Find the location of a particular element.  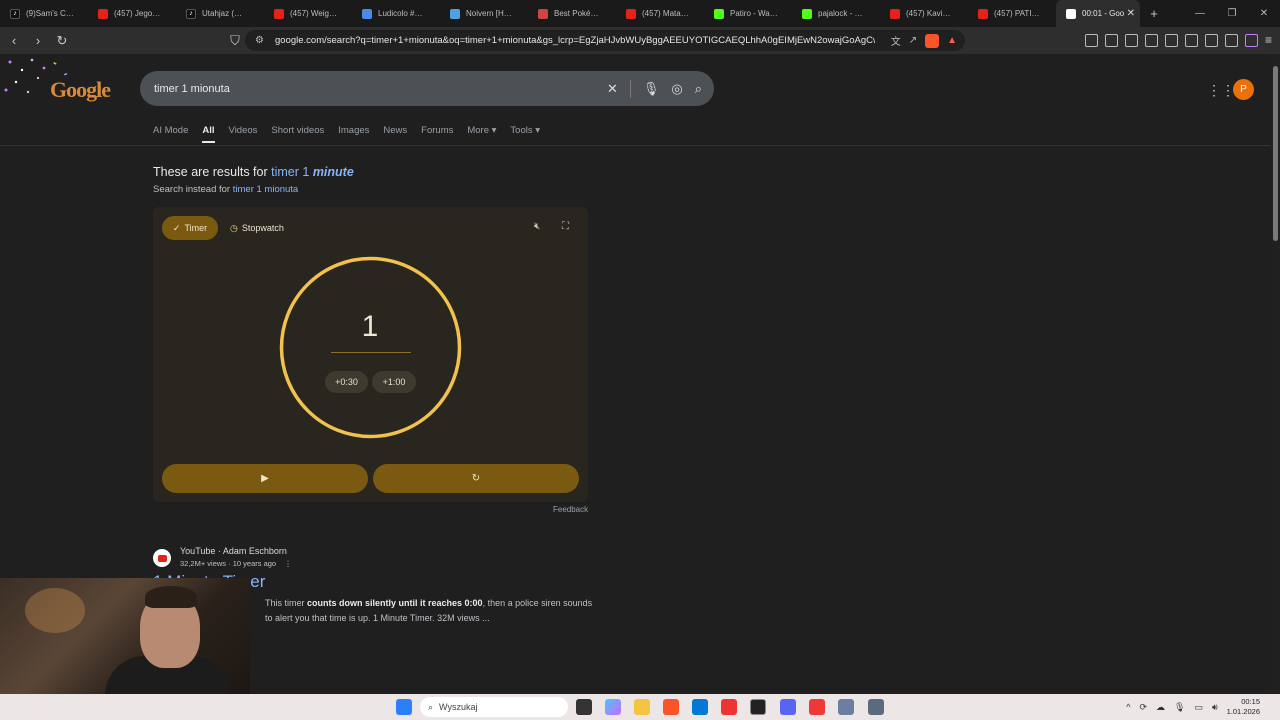

reset-button: ↻ is located at coordinates (476, 478).